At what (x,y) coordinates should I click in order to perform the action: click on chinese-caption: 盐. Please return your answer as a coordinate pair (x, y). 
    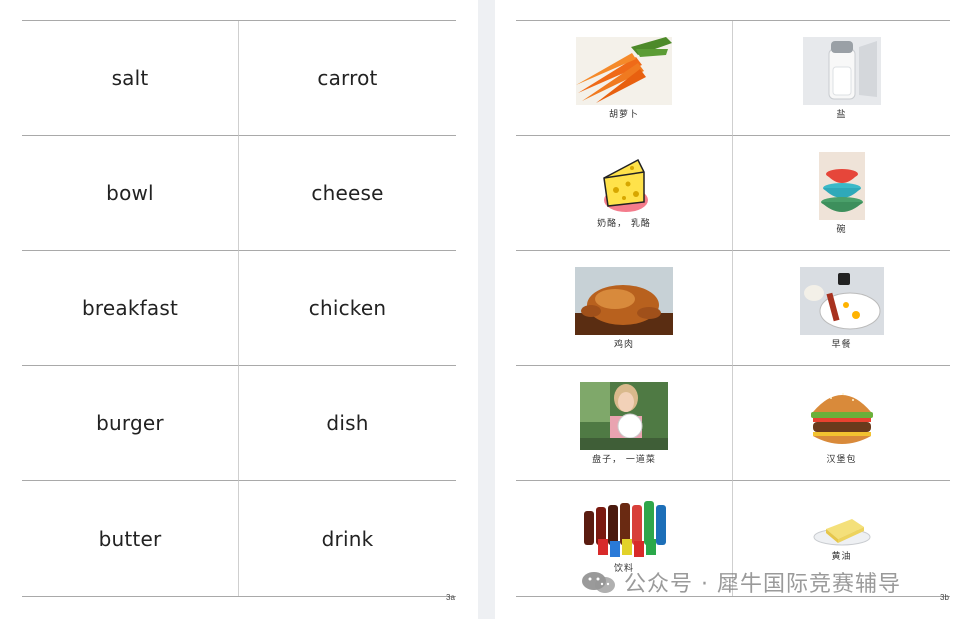
    Looking at the image, I should click on (841, 115).